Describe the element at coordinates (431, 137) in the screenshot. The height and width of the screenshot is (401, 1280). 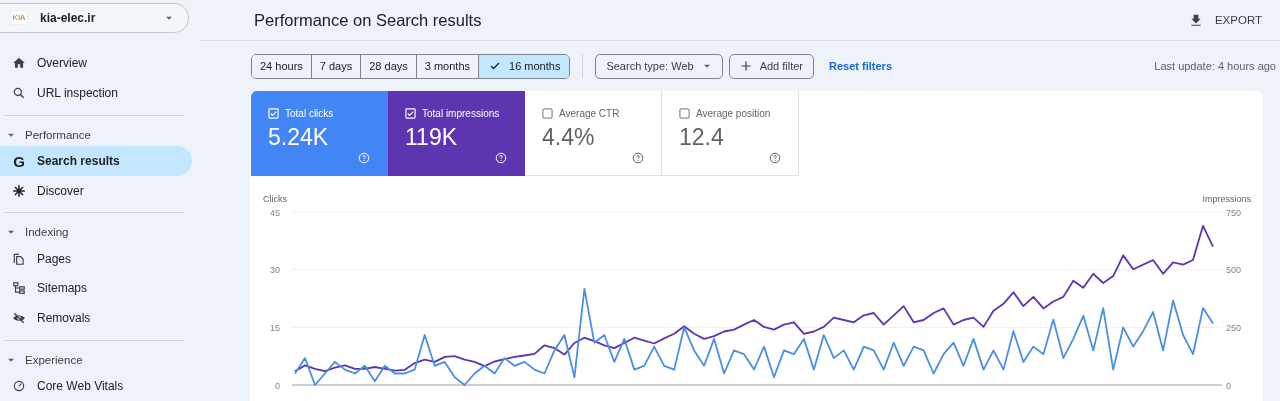
I see `metric-value: 119K` at that location.